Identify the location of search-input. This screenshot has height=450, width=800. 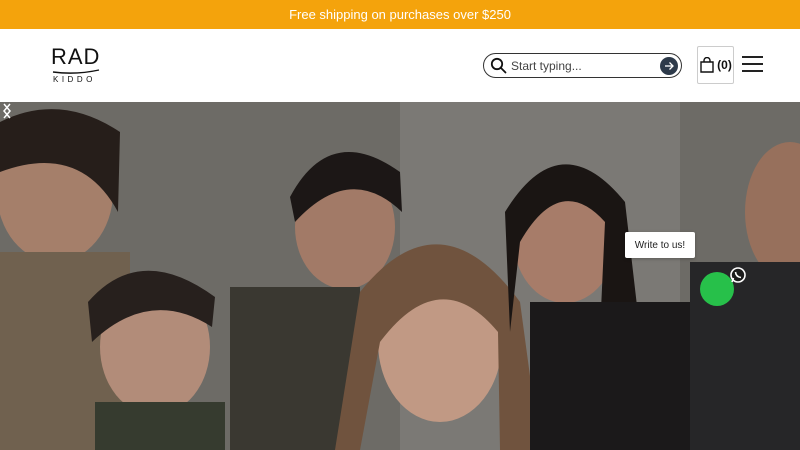
(581, 65).